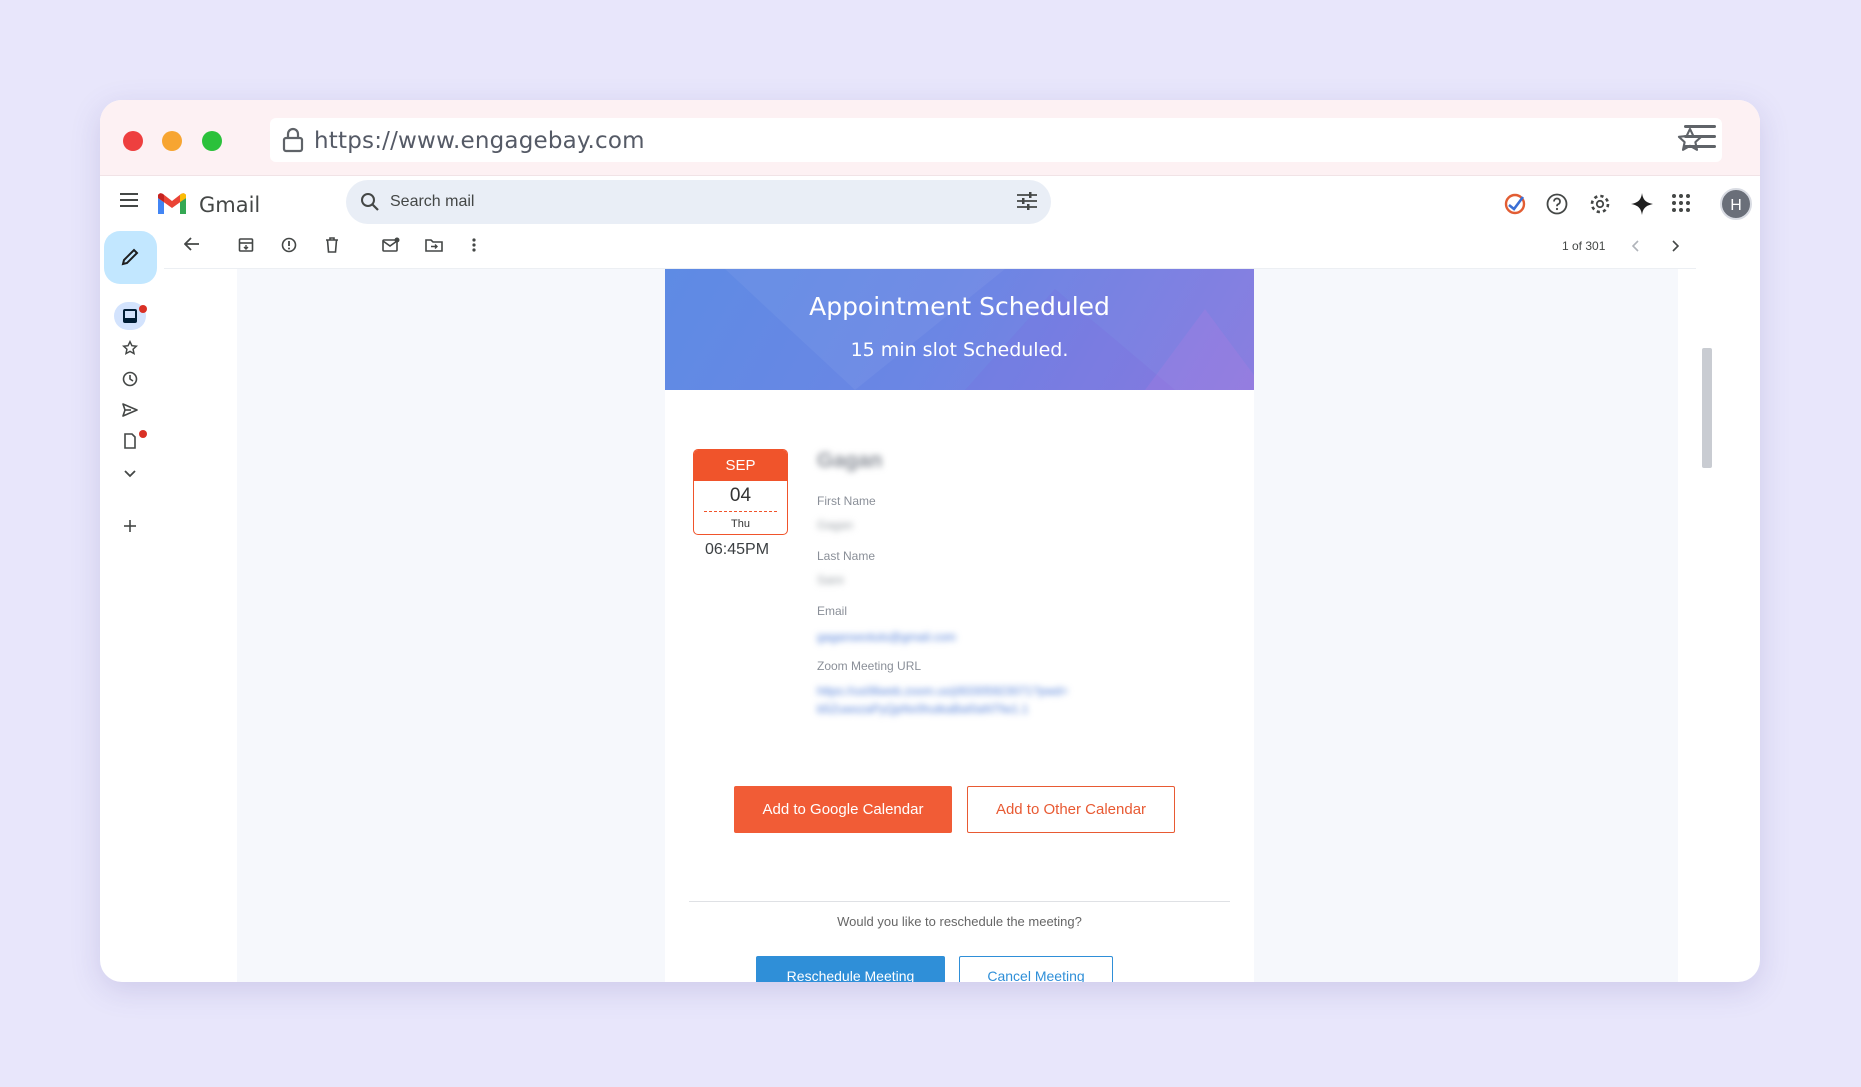 This screenshot has height=1087, width=1861. I want to click on address-bar: https://www.engagebay.com, so click(996, 140).